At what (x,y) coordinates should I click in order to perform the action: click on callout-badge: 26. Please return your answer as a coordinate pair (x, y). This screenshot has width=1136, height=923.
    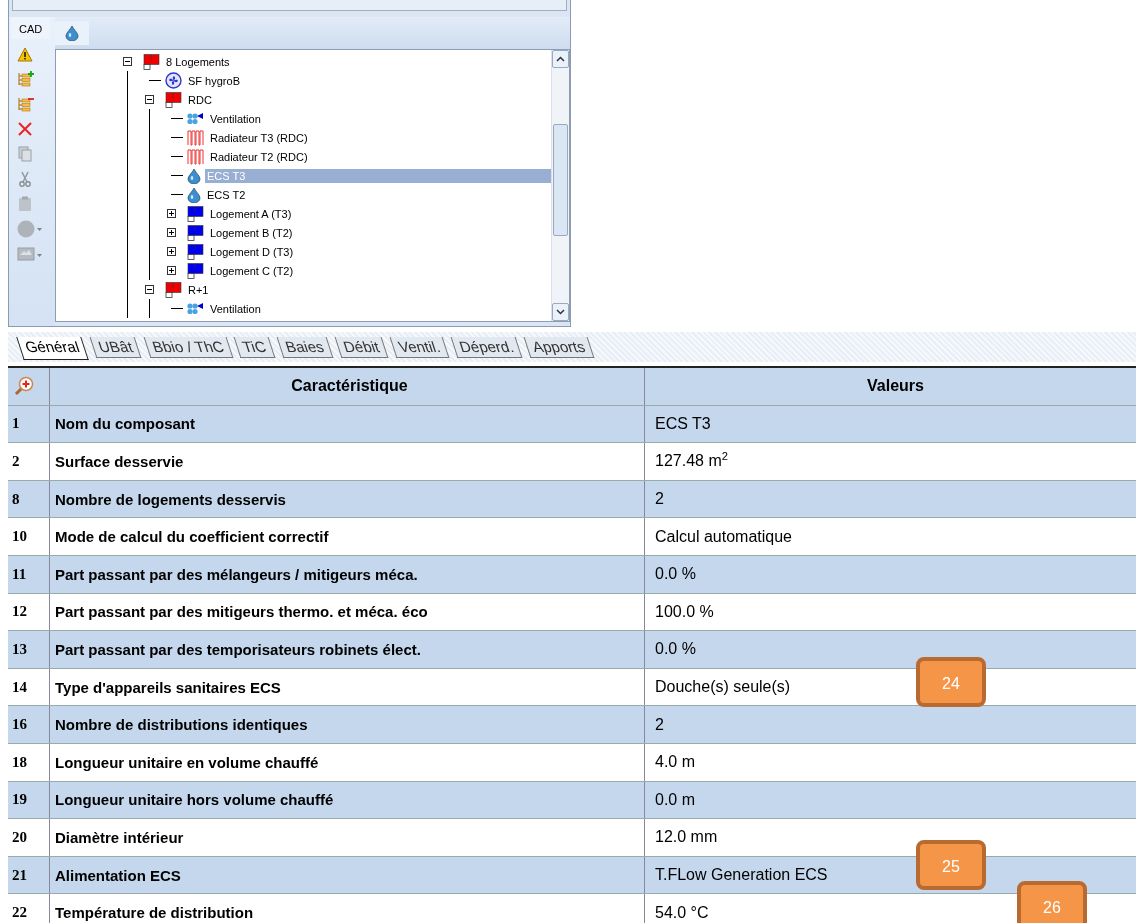
    Looking at the image, I should click on (1052, 902).